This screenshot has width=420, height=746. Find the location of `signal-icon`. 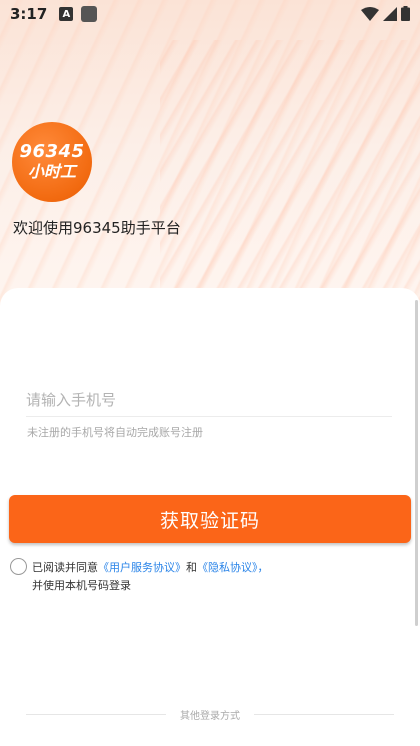

signal-icon is located at coordinates (390, 13).